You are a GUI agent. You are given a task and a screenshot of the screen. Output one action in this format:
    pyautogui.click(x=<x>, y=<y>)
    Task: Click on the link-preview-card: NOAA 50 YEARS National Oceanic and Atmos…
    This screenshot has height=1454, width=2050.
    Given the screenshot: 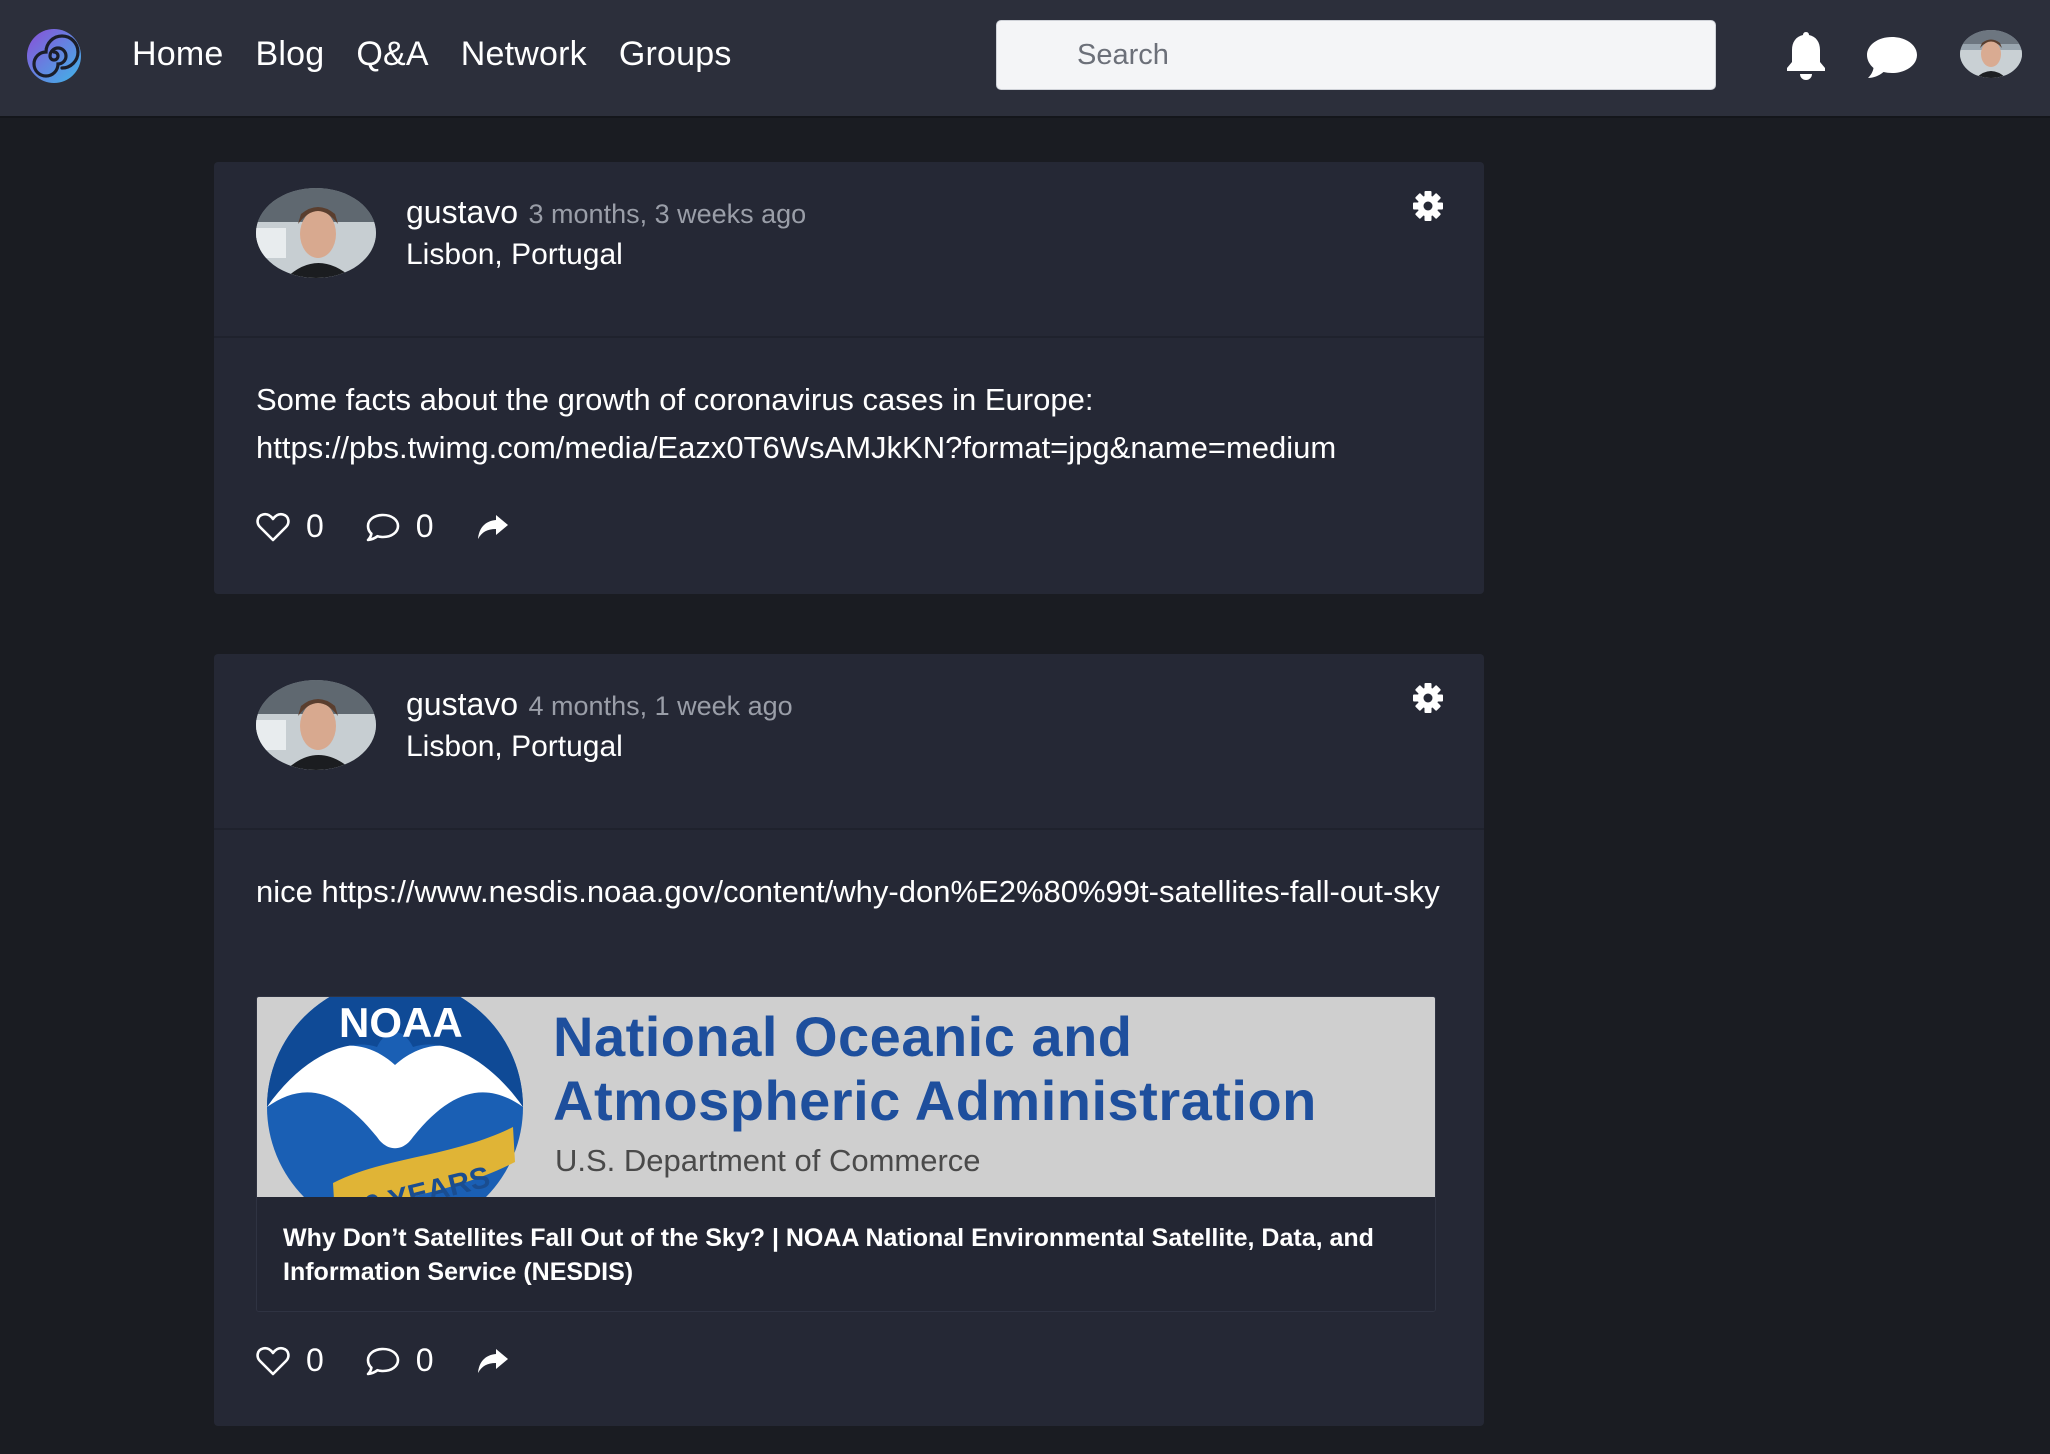 What is the action you would take?
    pyautogui.click(x=846, y=1154)
    